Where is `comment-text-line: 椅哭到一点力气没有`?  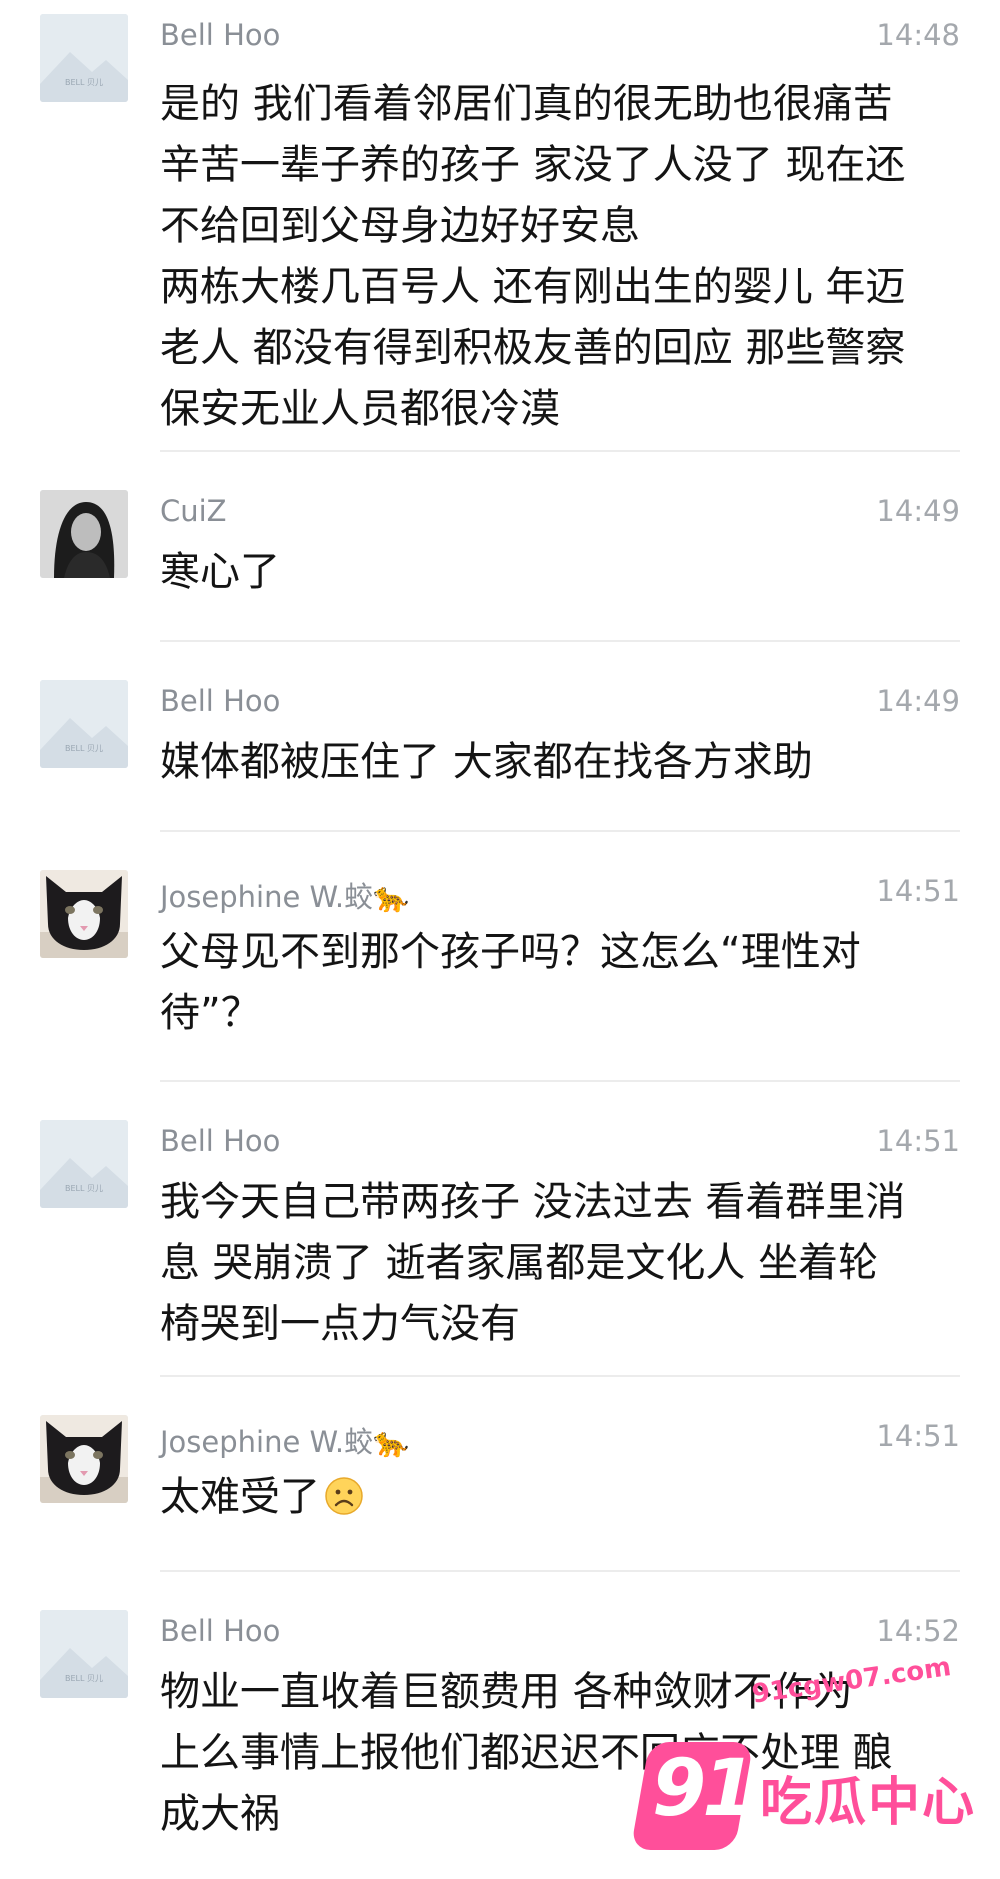
comment-text-line: 椅哭到一点力气没有 is located at coordinates (340, 1324).